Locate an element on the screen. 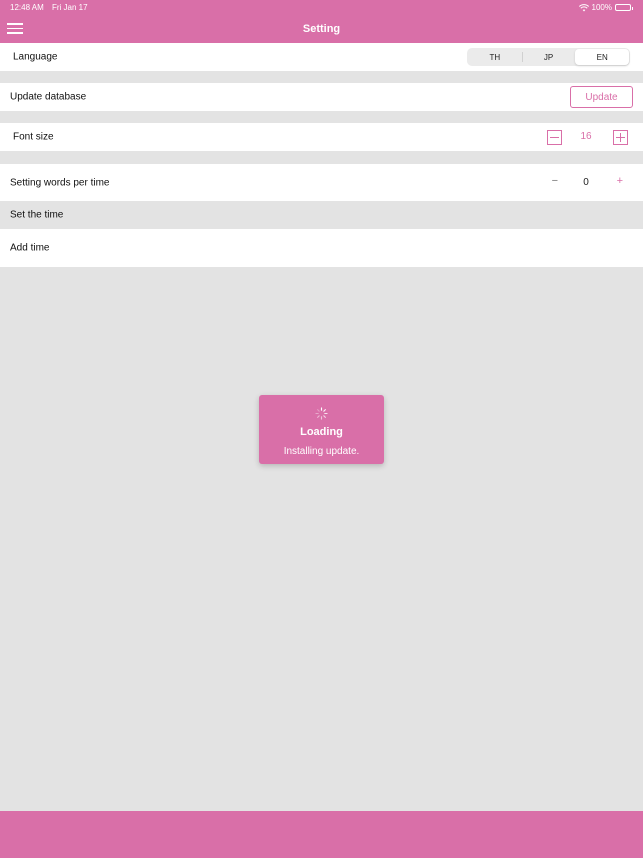 This screenshot has width=643, height=858. page-title: Setting is located at coordinates (321, 29).